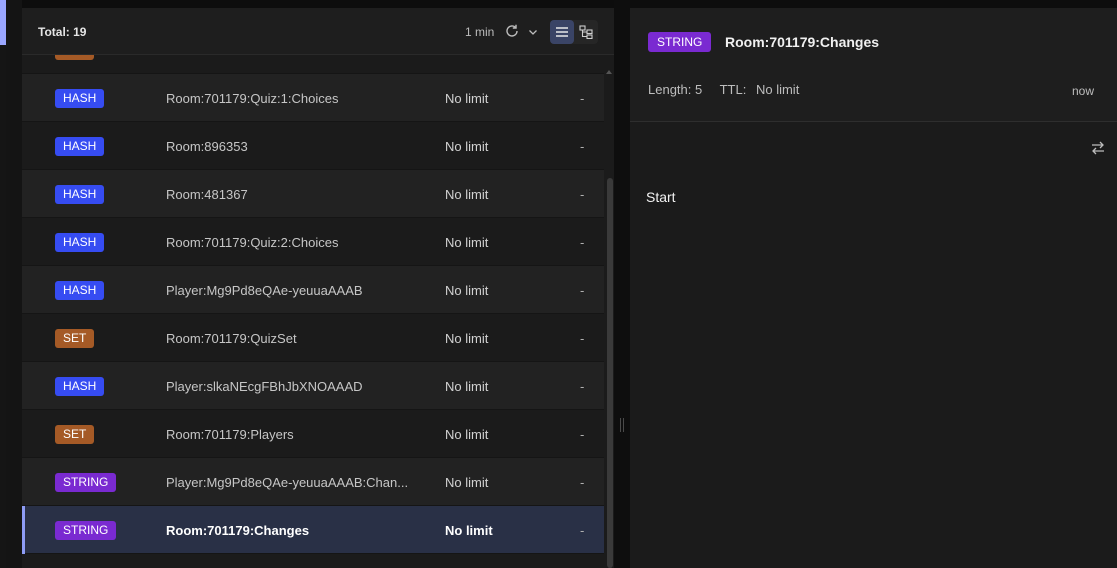 The image size is (1117, 568). I want to click on ttl-label: TTL:, so click(733, 89).